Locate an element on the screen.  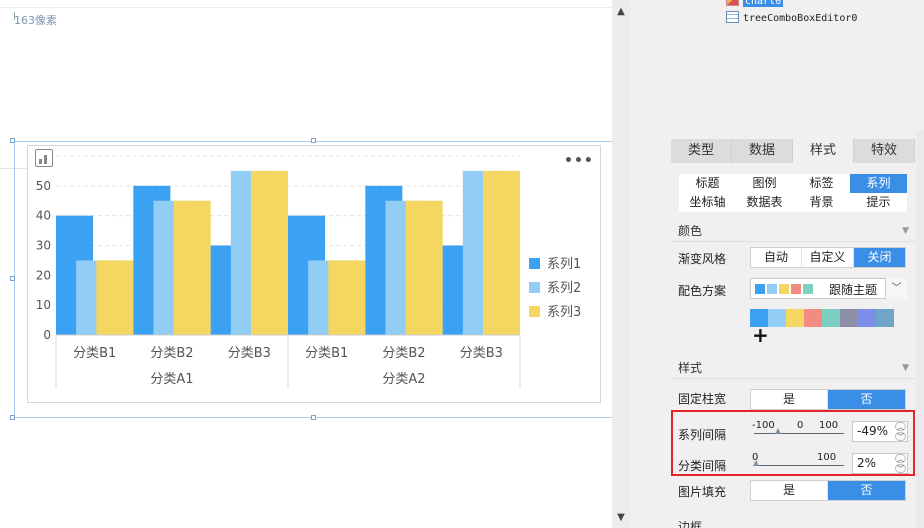
gradient-label: 渐变风格 is located at coordinates (702, 259).